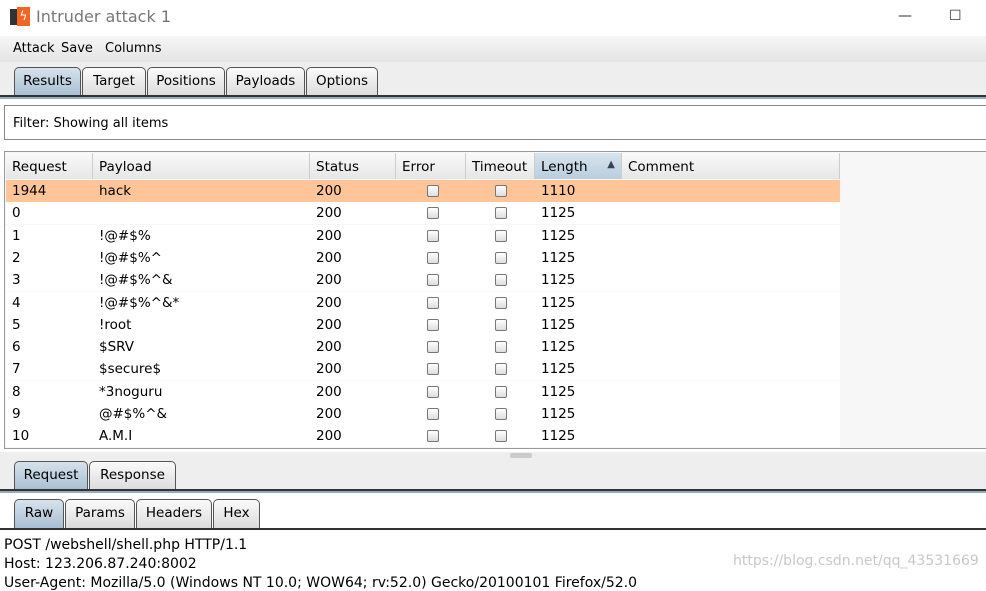 The width and height of the screenshot is (986, 591). What do you see at coordinates (495, 122) in the screenshot?
I see `filter-bar: Filter: Showing all items` at bounding box center [495, 122].